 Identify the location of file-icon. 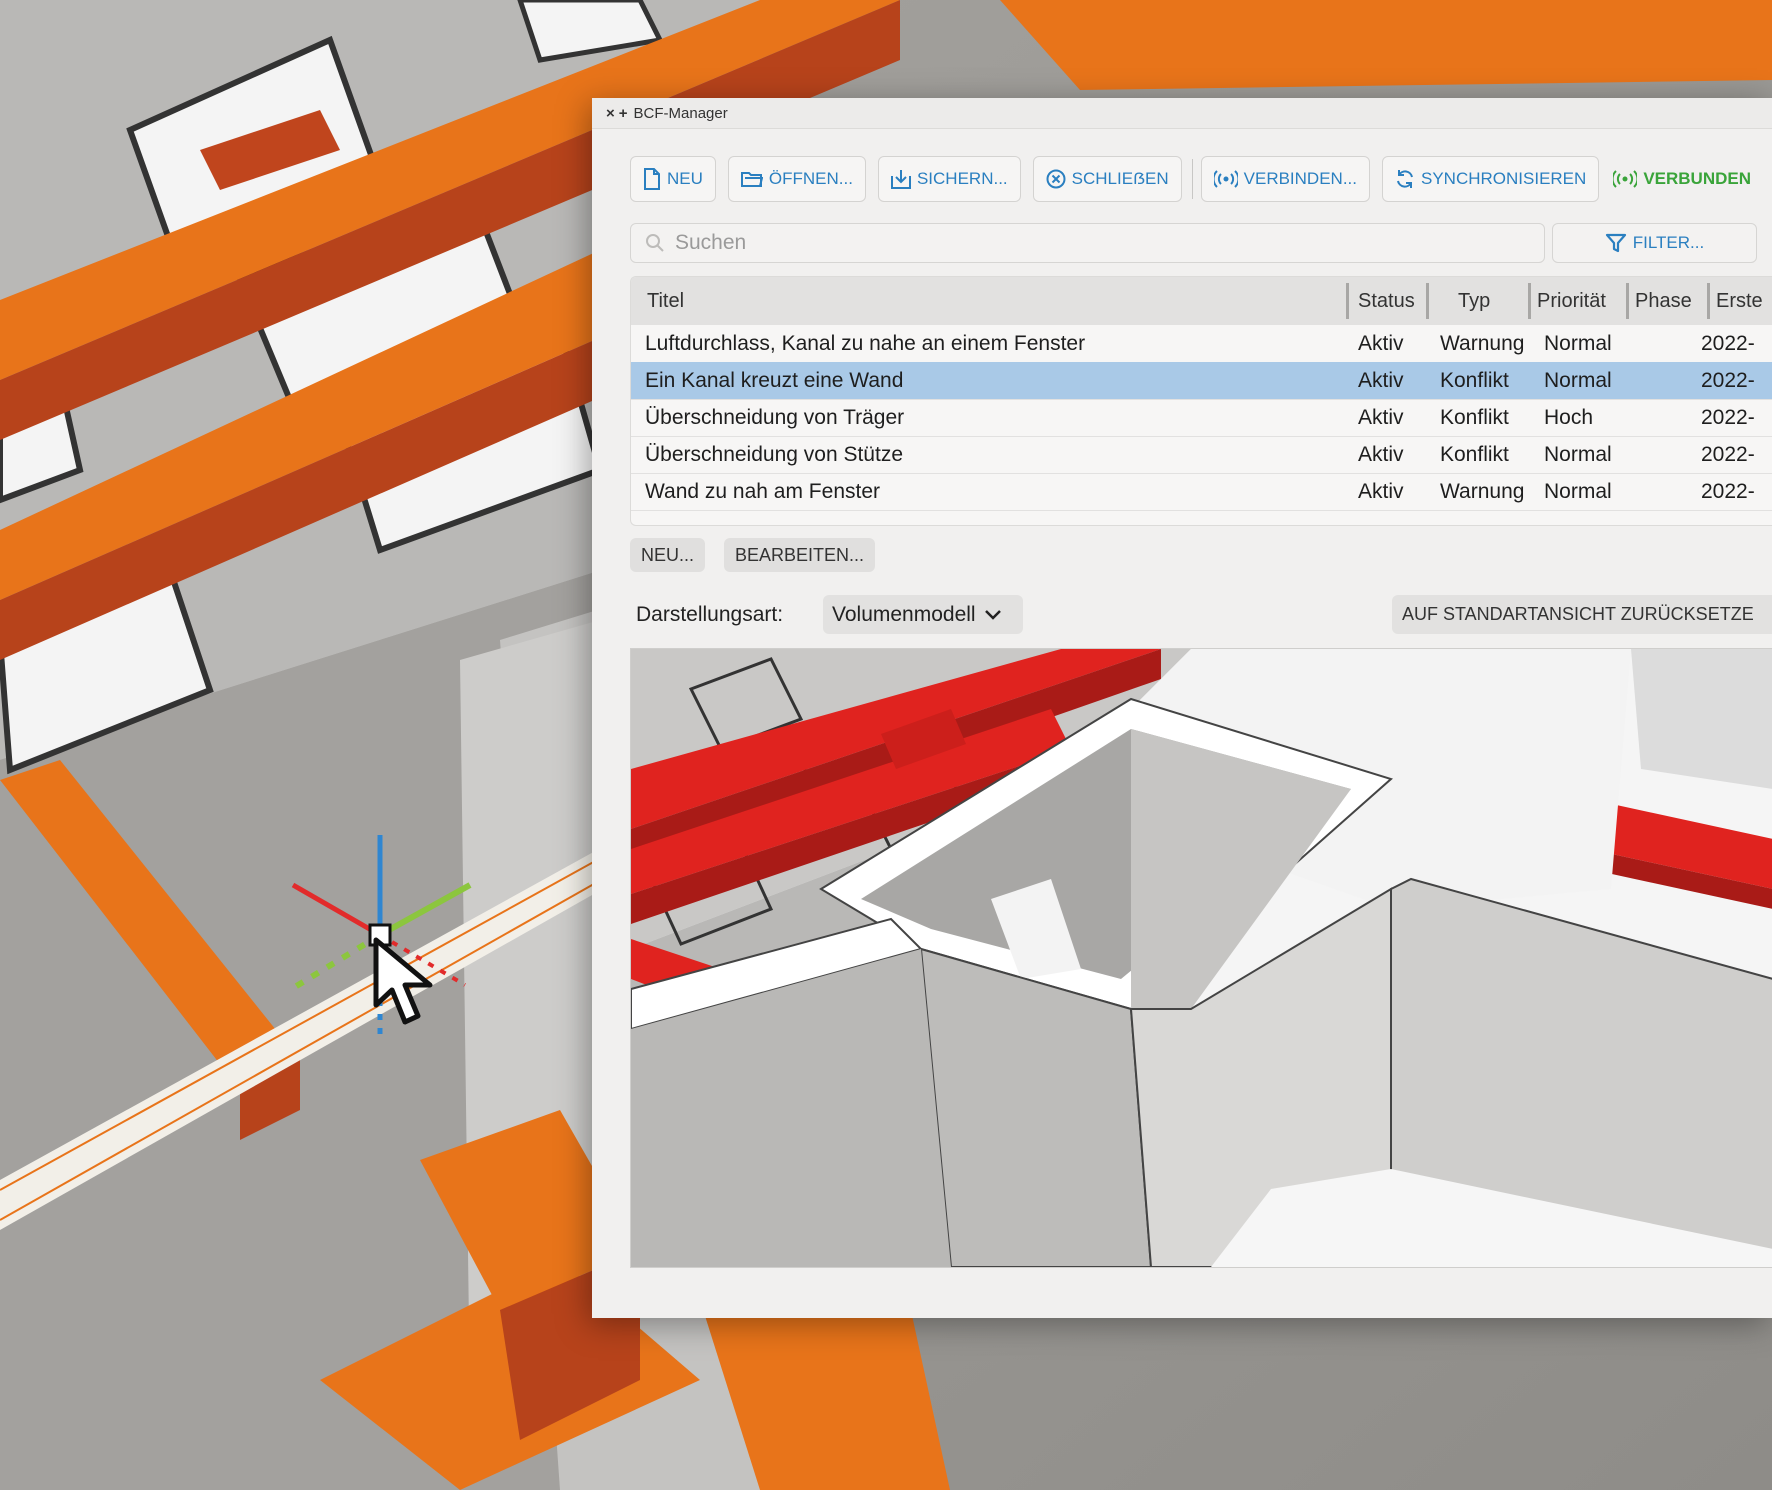
(652, 179).